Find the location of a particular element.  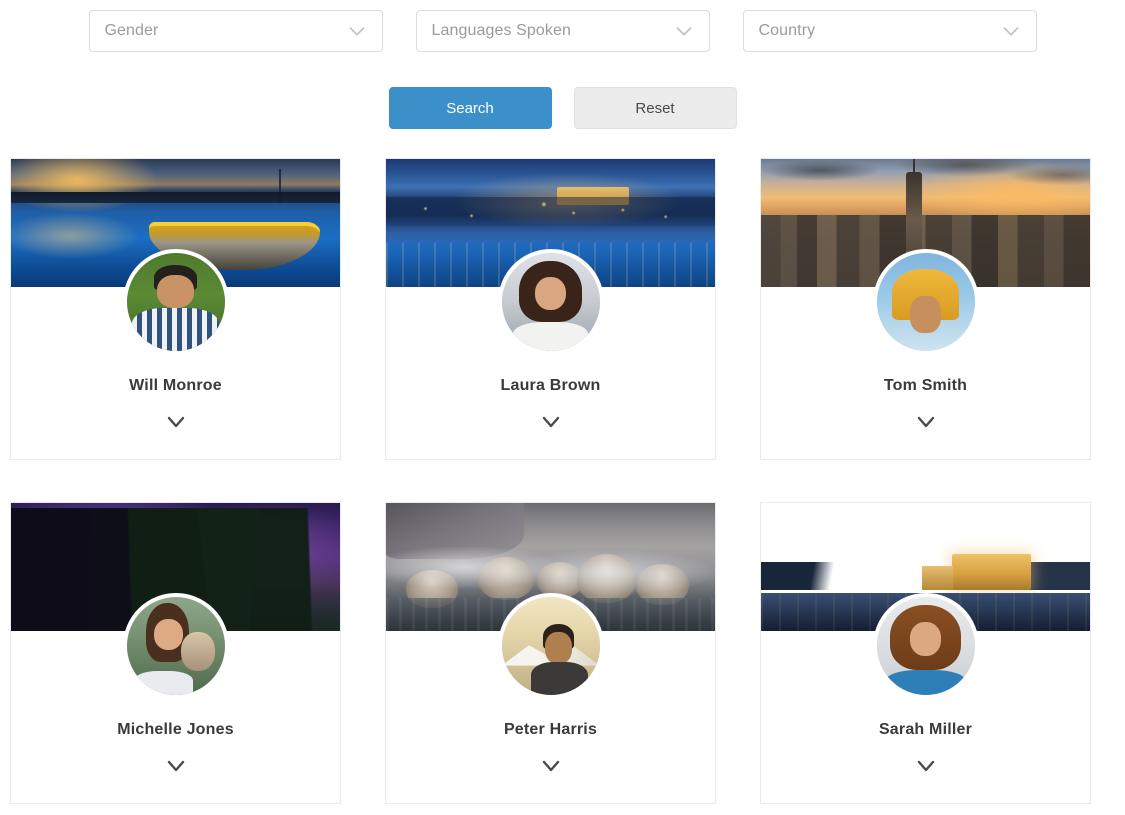

gender-select-label: Gender is located at coordinates (131, 30).